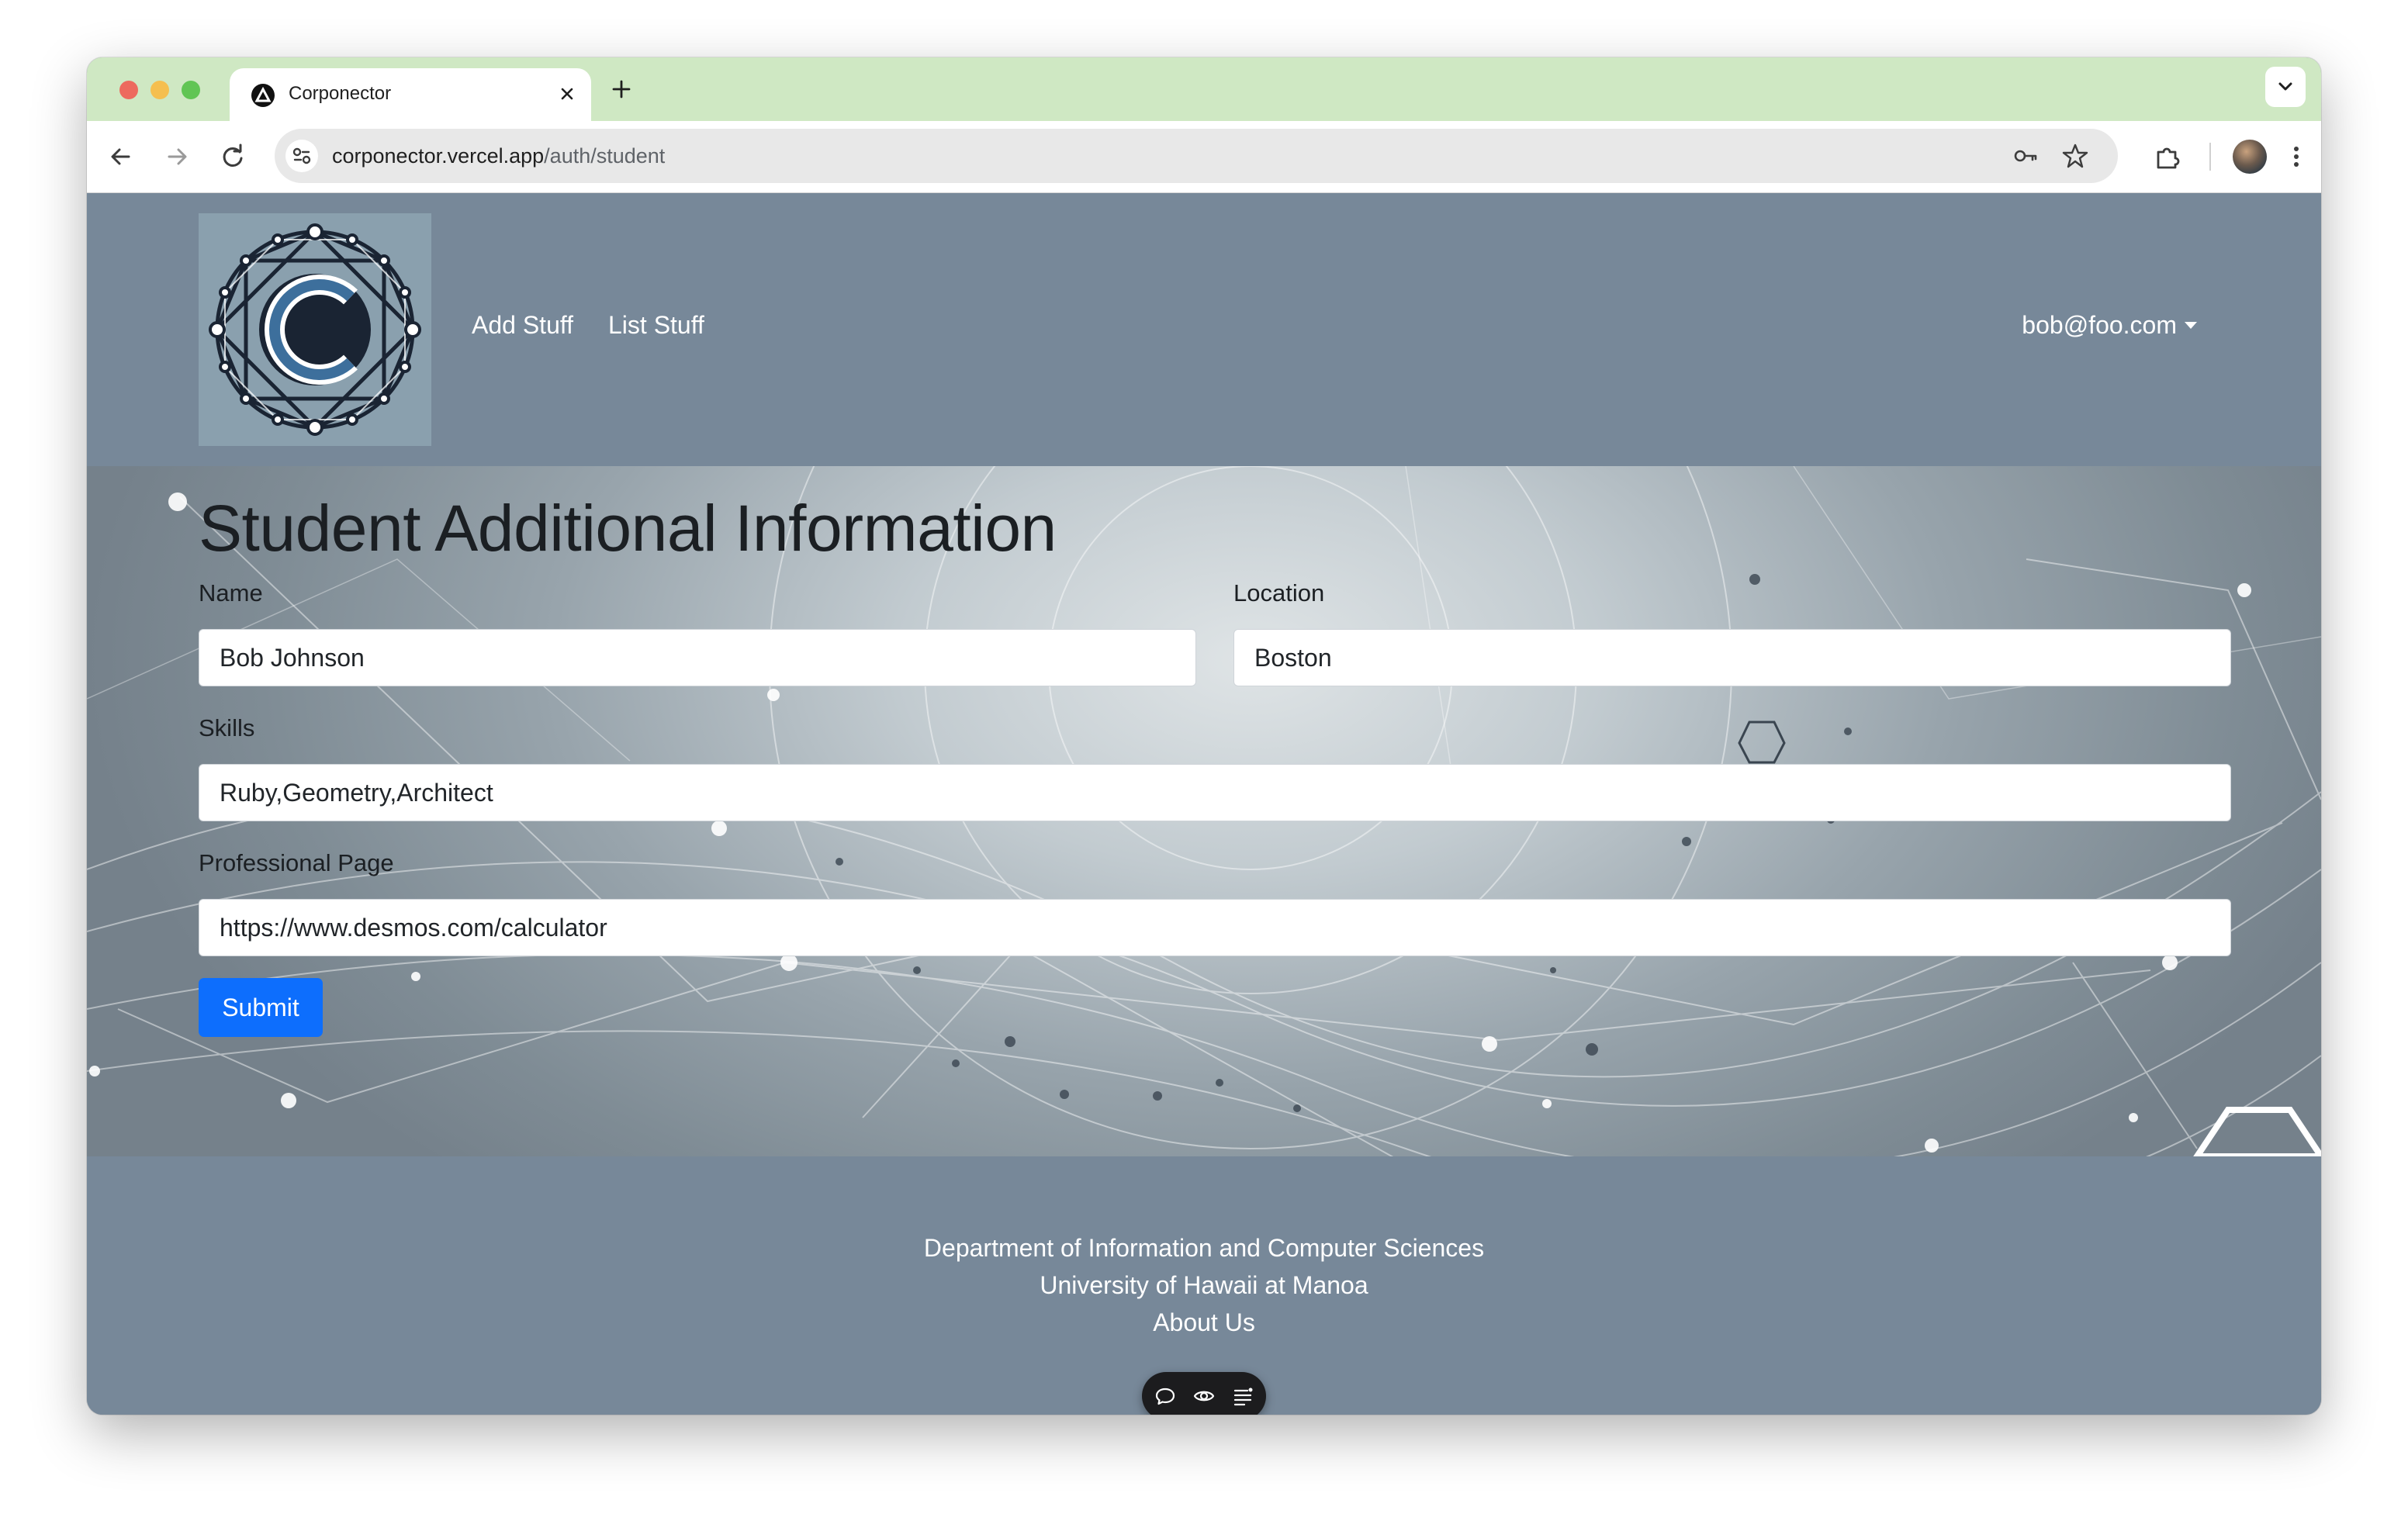  I want to click on tab-list-chevron-icon, so click(2285, 86).